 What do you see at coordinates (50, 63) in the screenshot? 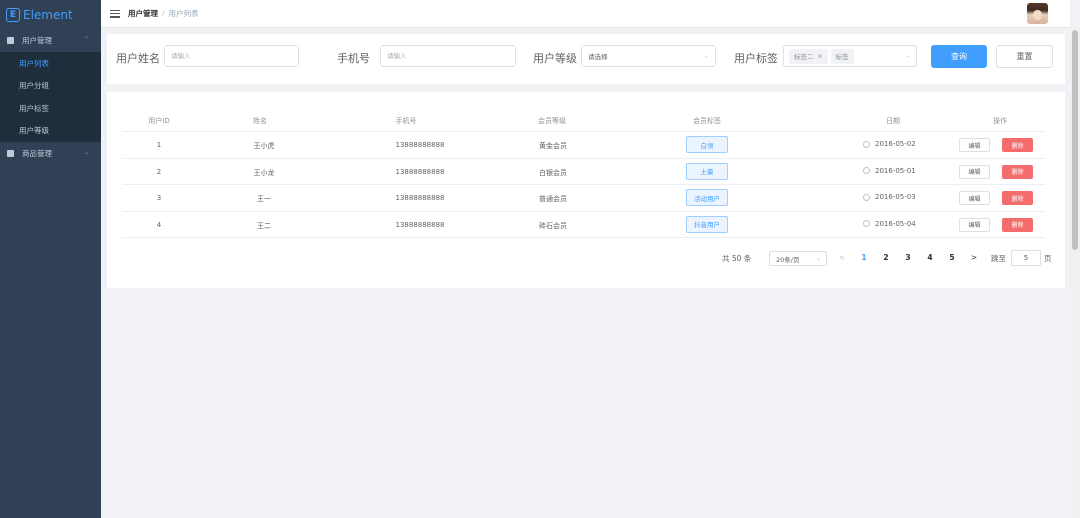
I see `sidebar-item-user-list: 用户列表` at bounding box center [50, 63].